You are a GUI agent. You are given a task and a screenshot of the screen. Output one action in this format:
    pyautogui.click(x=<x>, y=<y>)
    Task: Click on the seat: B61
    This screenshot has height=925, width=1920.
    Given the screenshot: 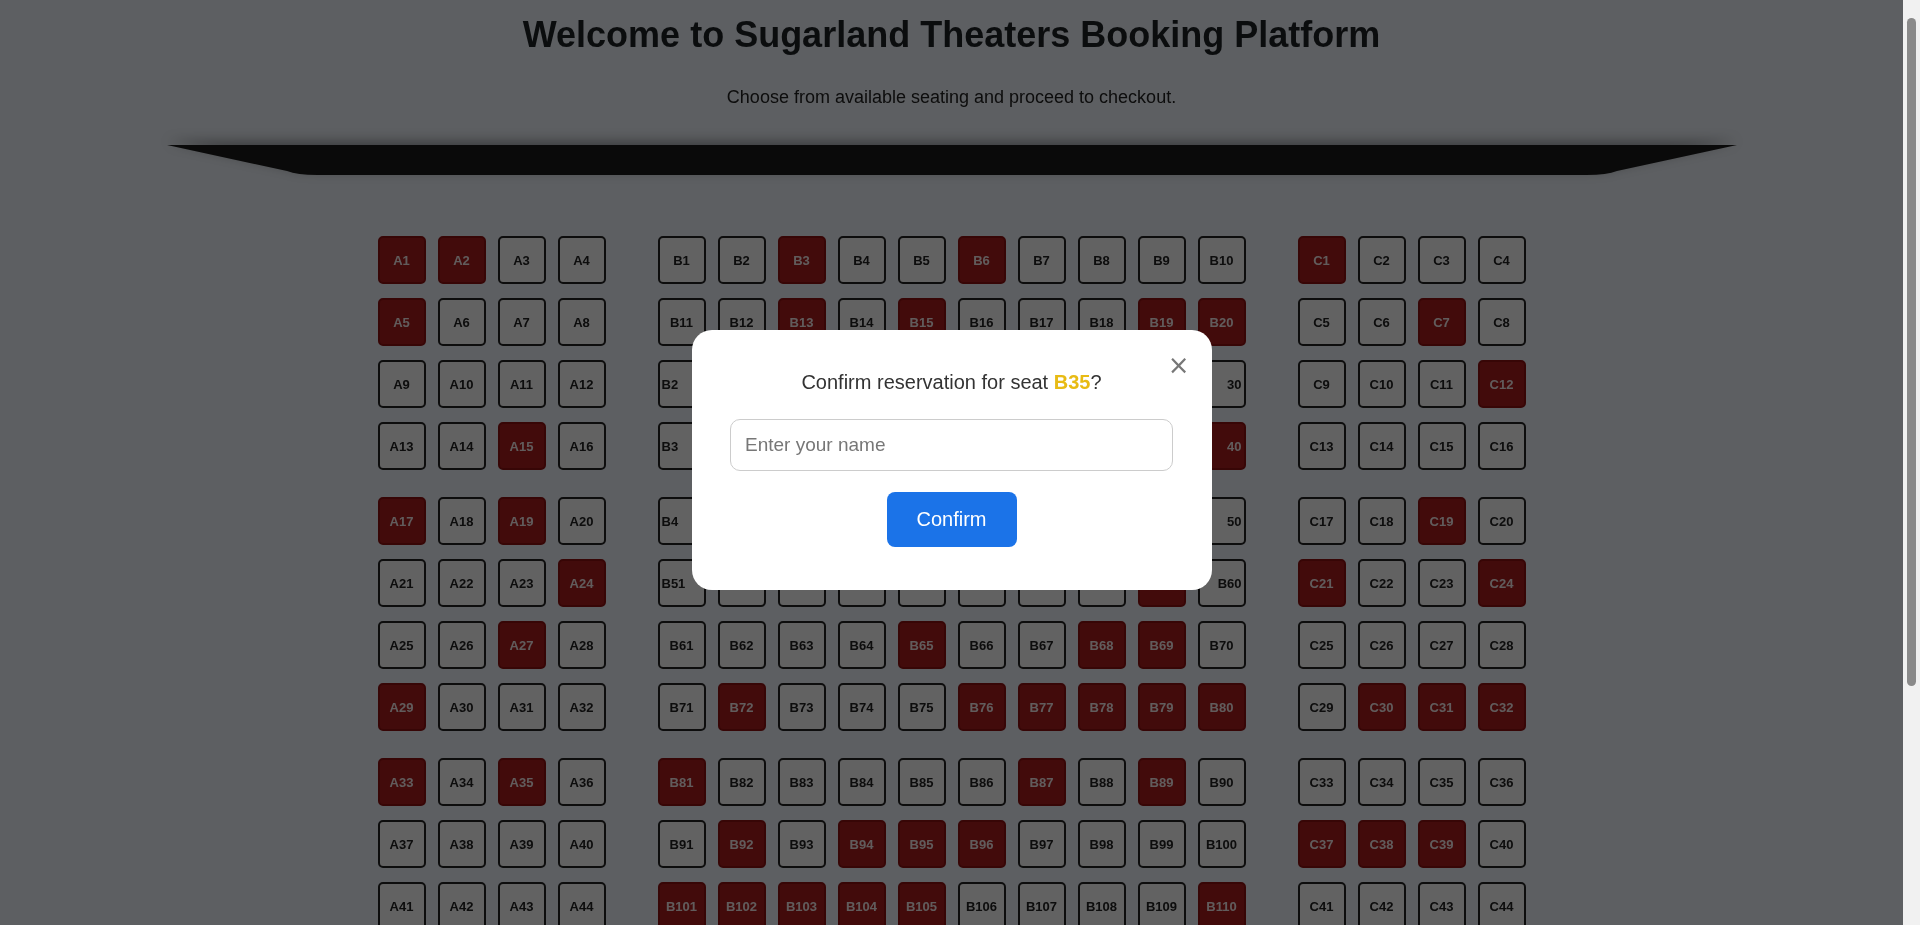 What is the action you would take?
    pyautogui.click(x=681, y=645)
    